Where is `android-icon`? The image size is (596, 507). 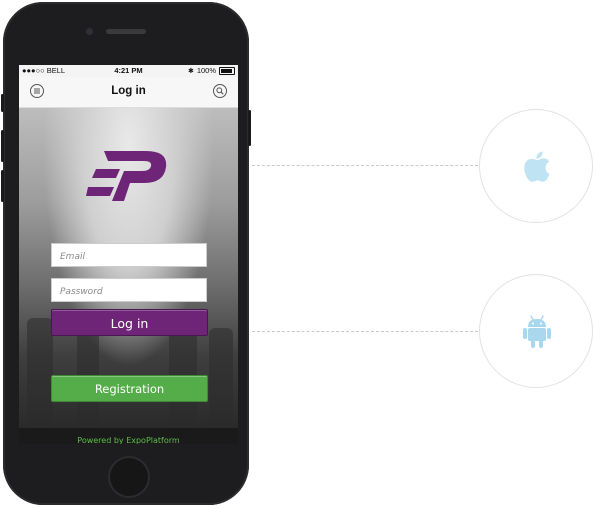
android-icon is located at coordinates (537, 331).